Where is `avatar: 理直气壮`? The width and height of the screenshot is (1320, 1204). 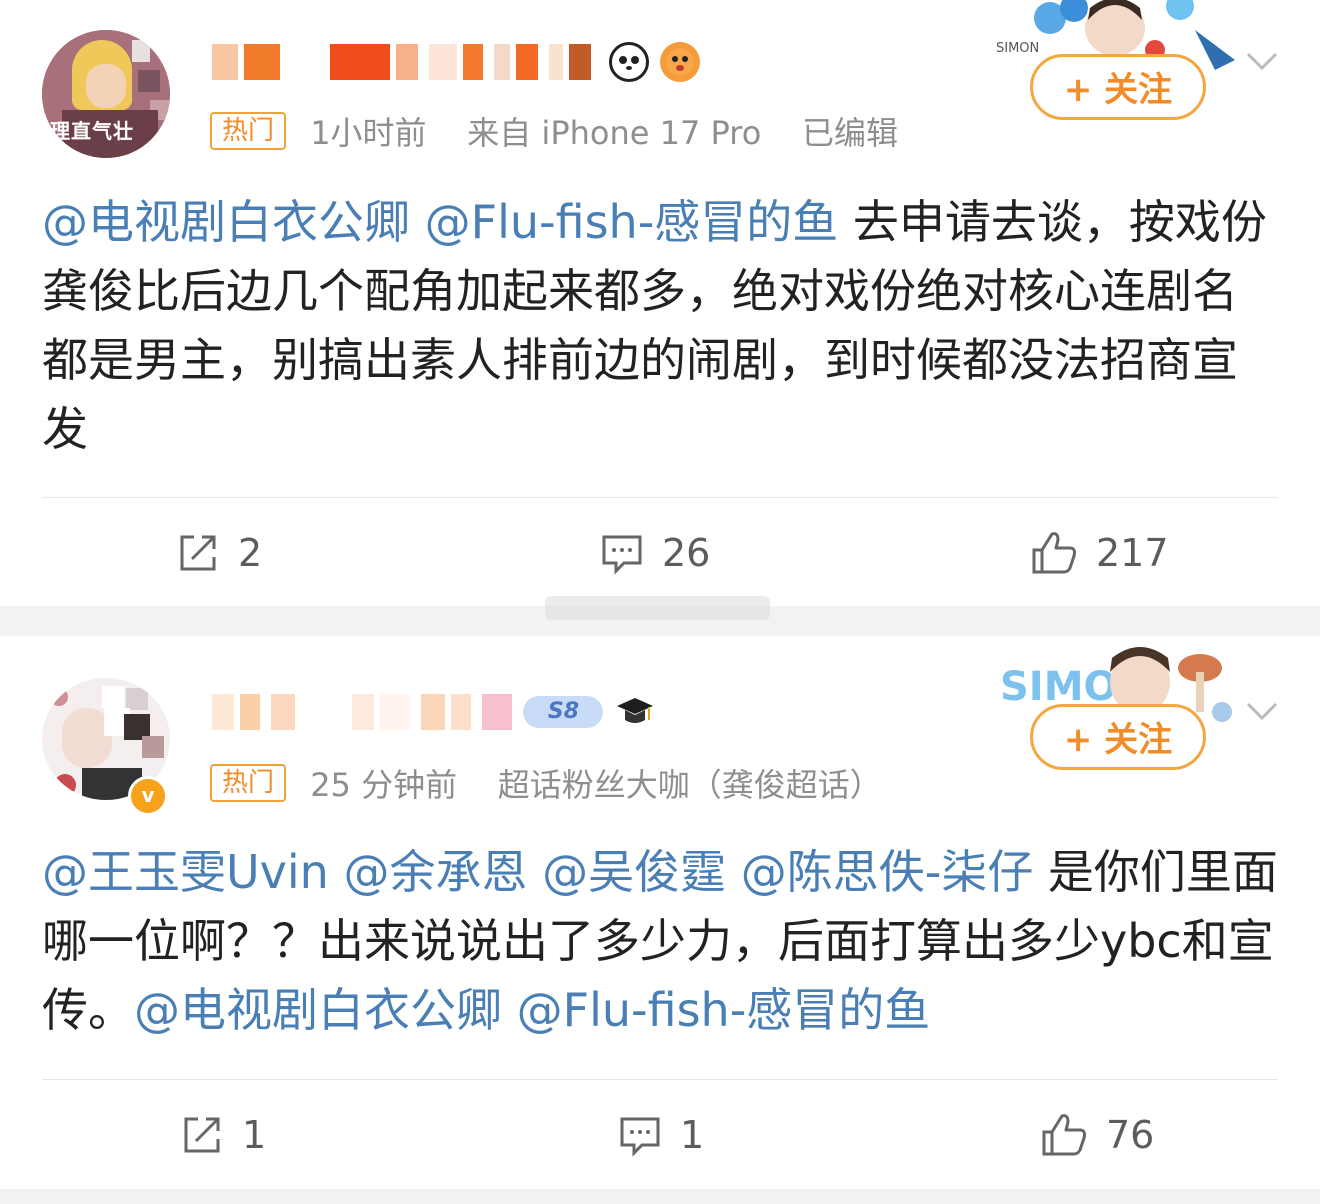 avatar: 理直气壮 is located at coordinates (106, 94).